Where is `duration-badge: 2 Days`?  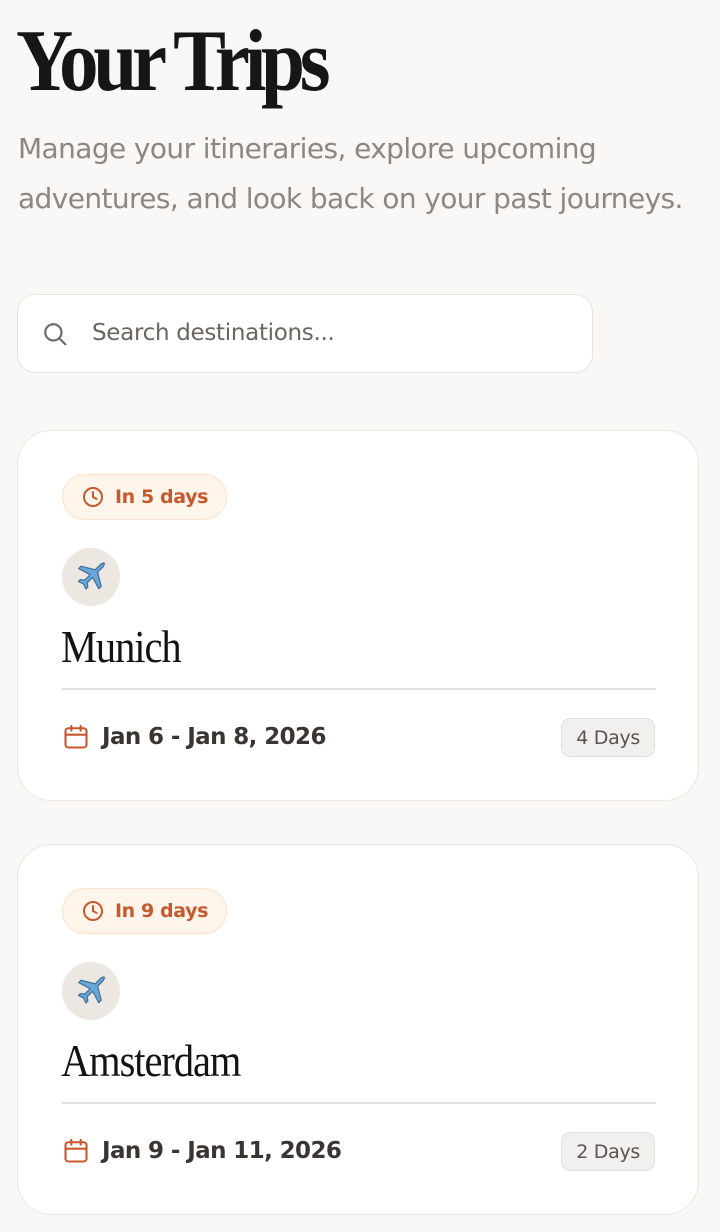
duration-badge: 2 Days is located at coordinates (608, 1151).